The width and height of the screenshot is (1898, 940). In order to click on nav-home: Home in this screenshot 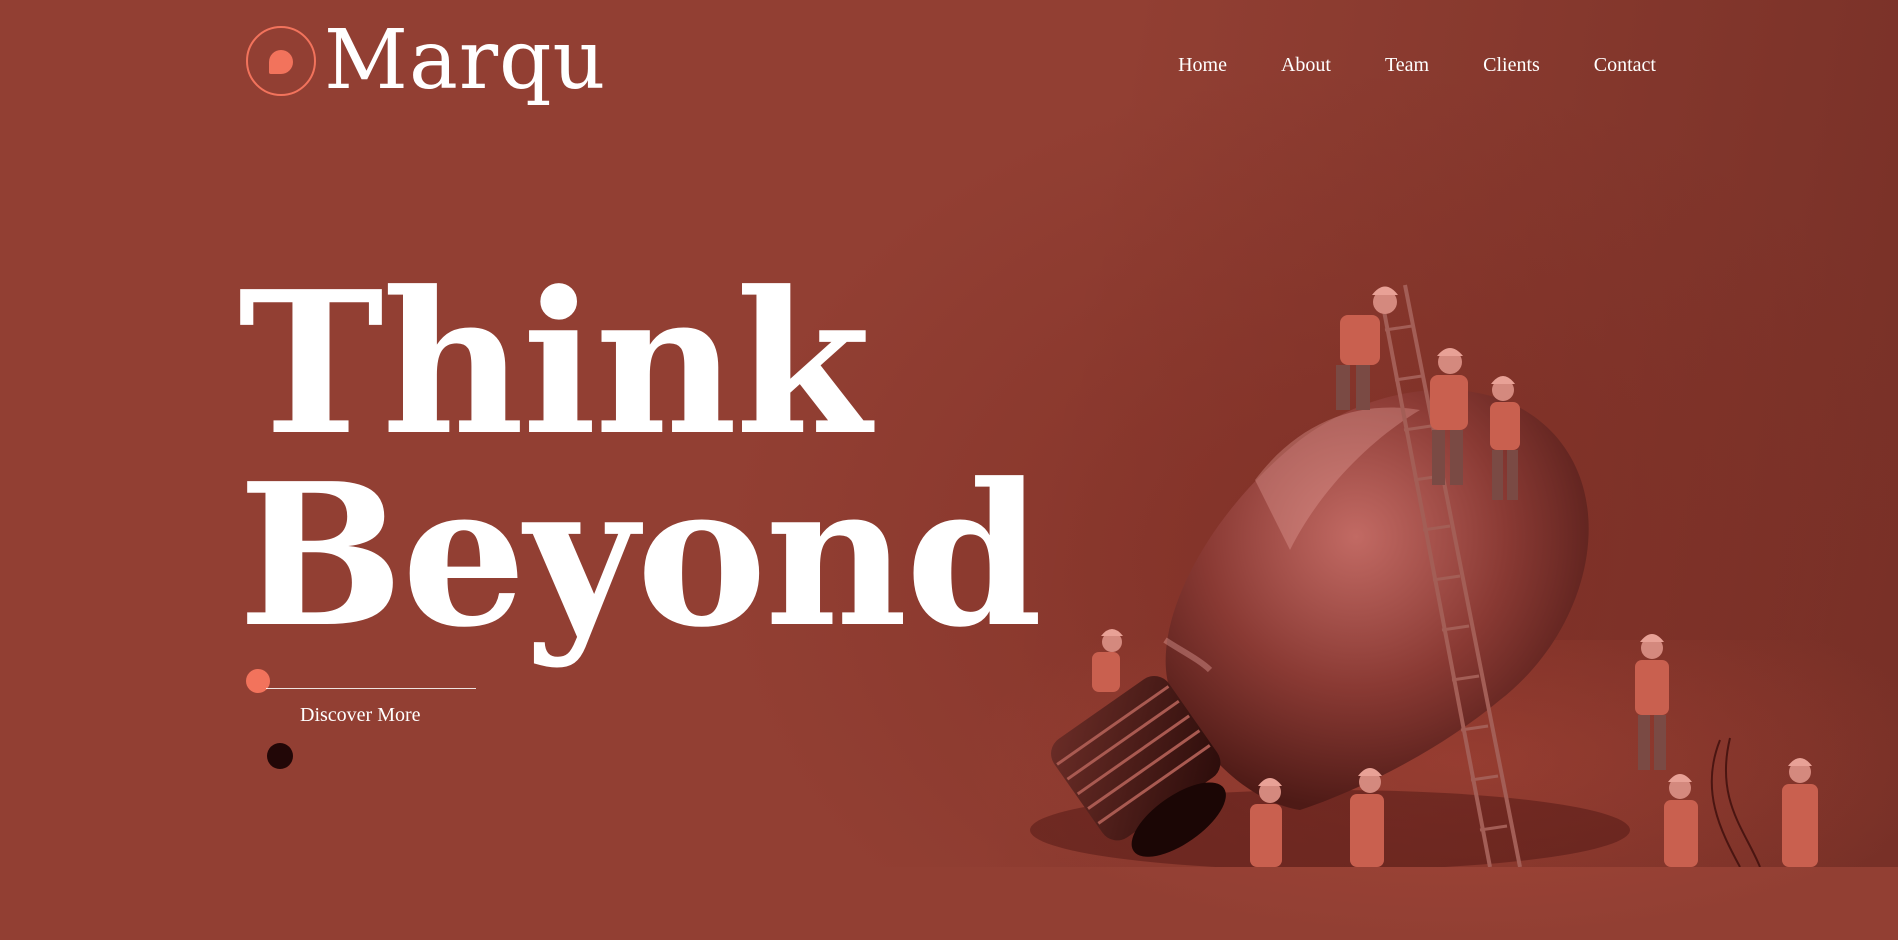, I will do `click(1202, 65)`.